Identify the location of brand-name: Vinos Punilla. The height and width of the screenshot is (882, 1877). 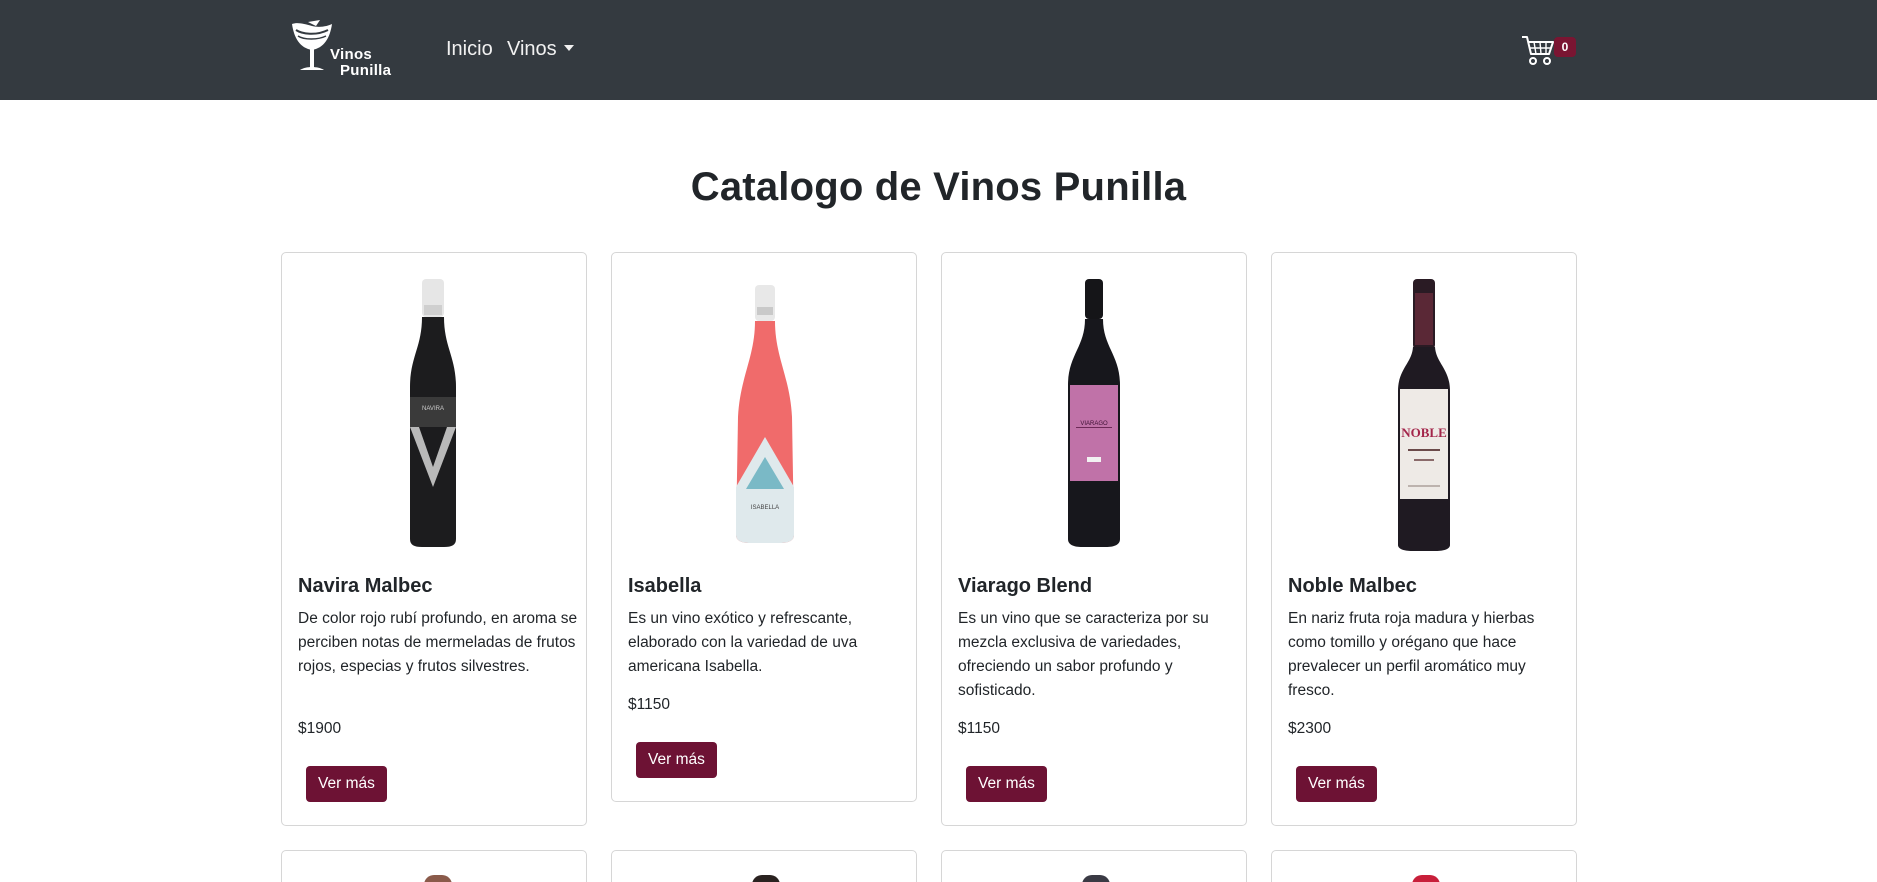
(359, 63).